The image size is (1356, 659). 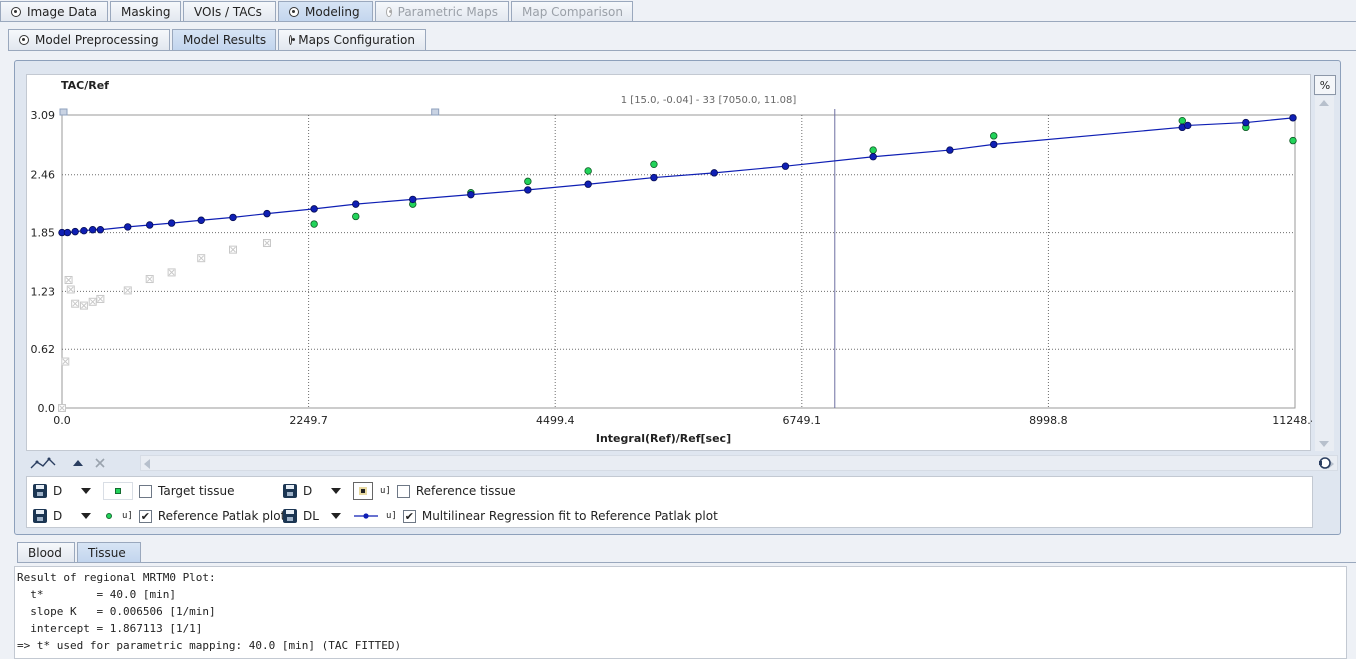 What do you see at coordinates (43, 175) in the screenshot?
I see `y-tick-label: 2.46` at bounding box center [43, 175].